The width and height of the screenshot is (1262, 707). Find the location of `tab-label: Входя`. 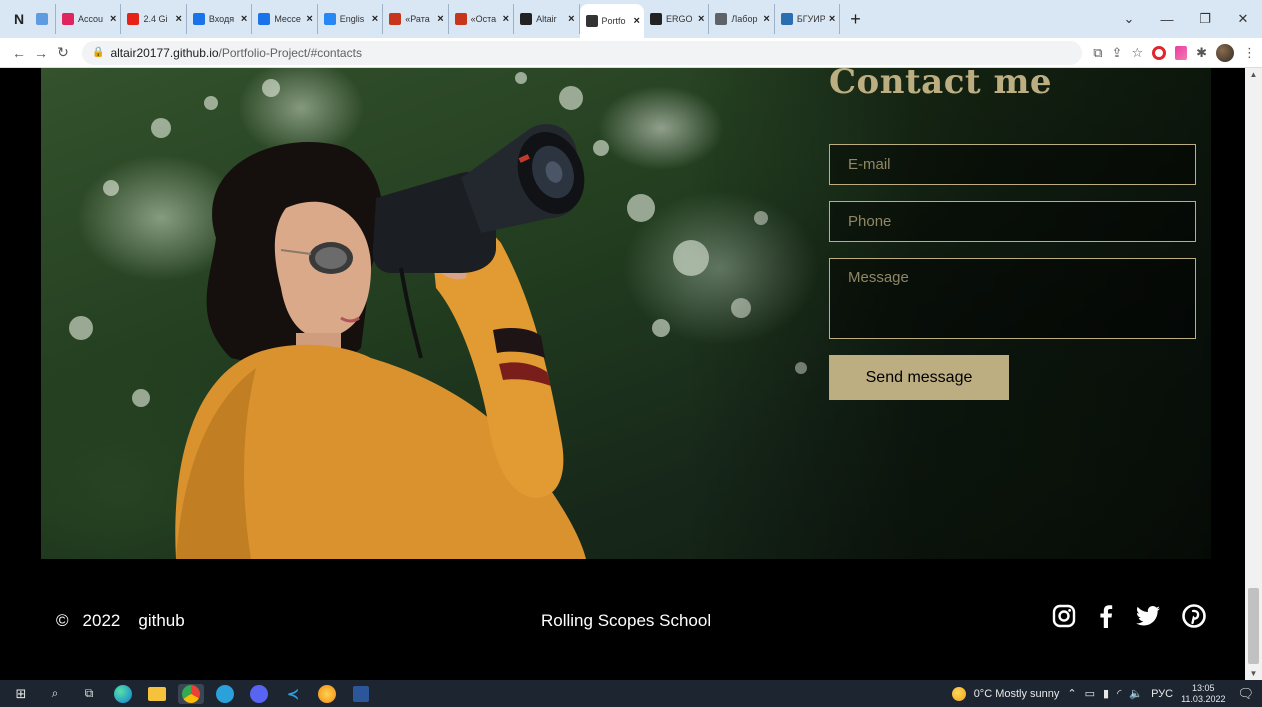

tab-label: Входя is located at coordinates (221, 19).